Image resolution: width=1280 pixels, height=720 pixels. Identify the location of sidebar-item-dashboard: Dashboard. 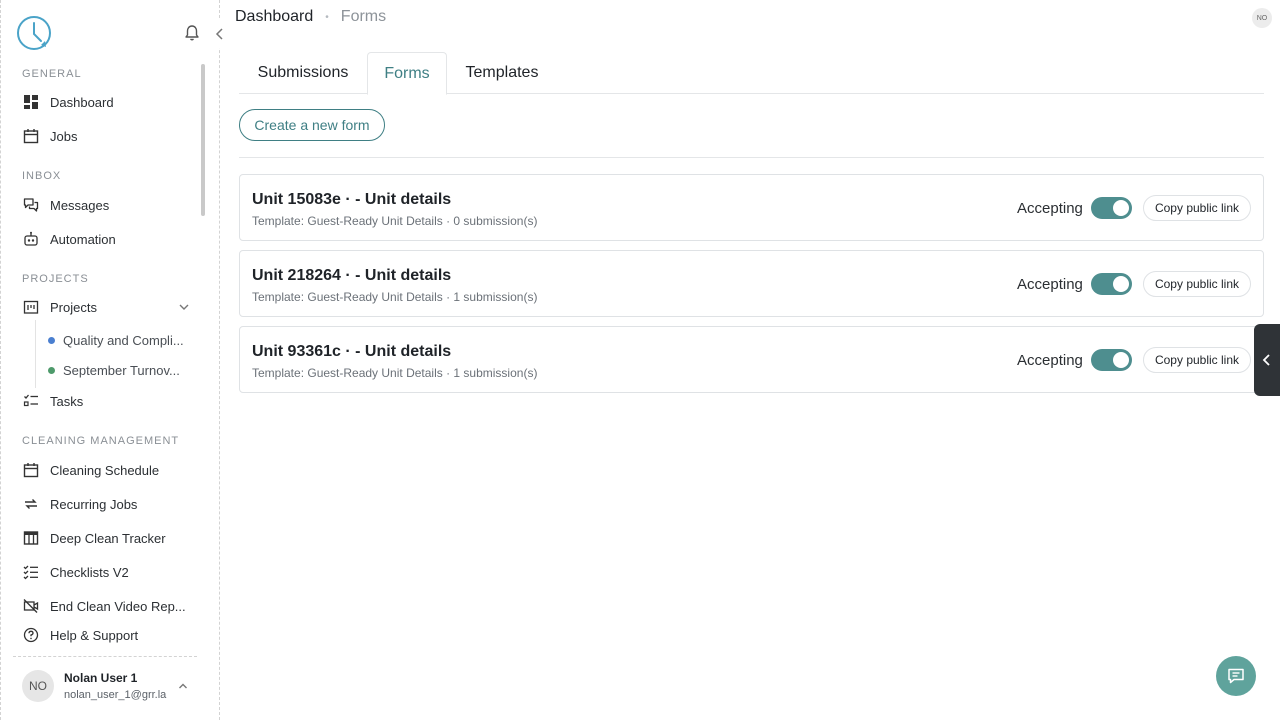
(101, 102).